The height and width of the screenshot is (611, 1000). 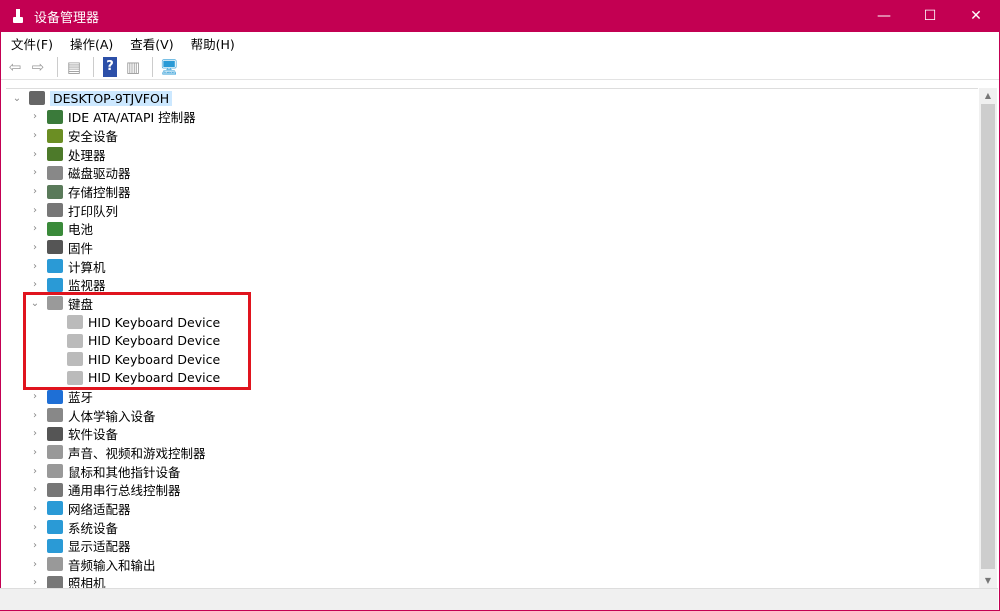 I want to click on tree-item: › 处理器, so click(x=492, y=154).